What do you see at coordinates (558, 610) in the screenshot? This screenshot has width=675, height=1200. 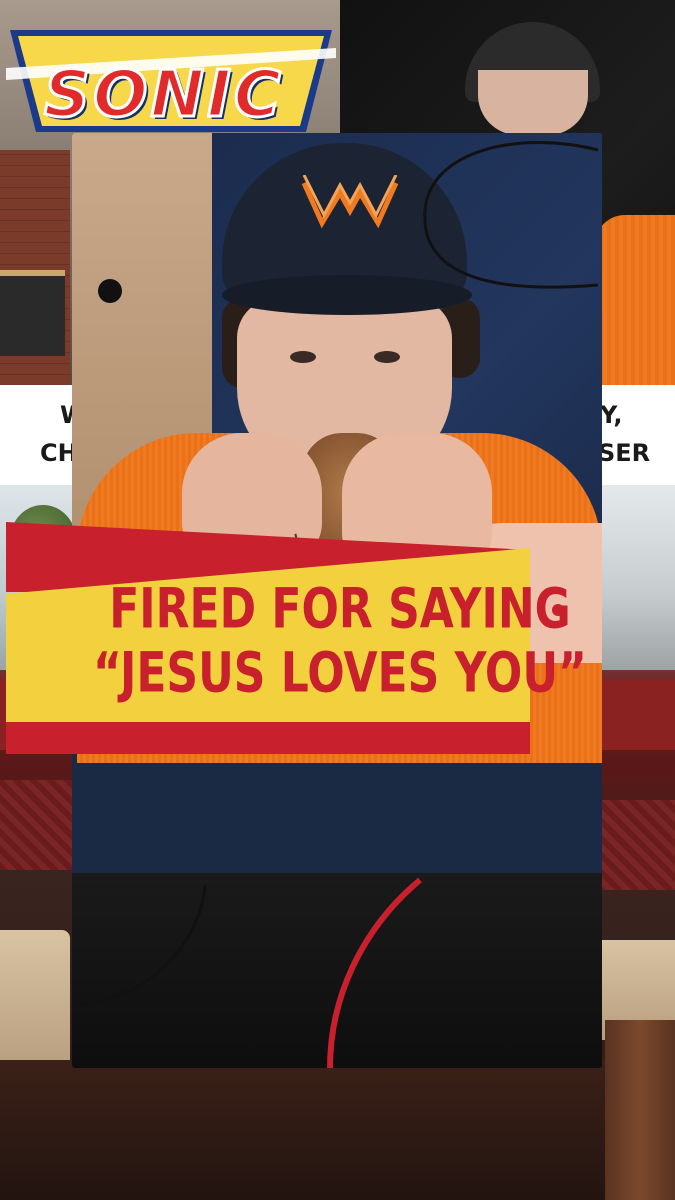 I see `decorative-dot-right` at bounding box center [558, 610].